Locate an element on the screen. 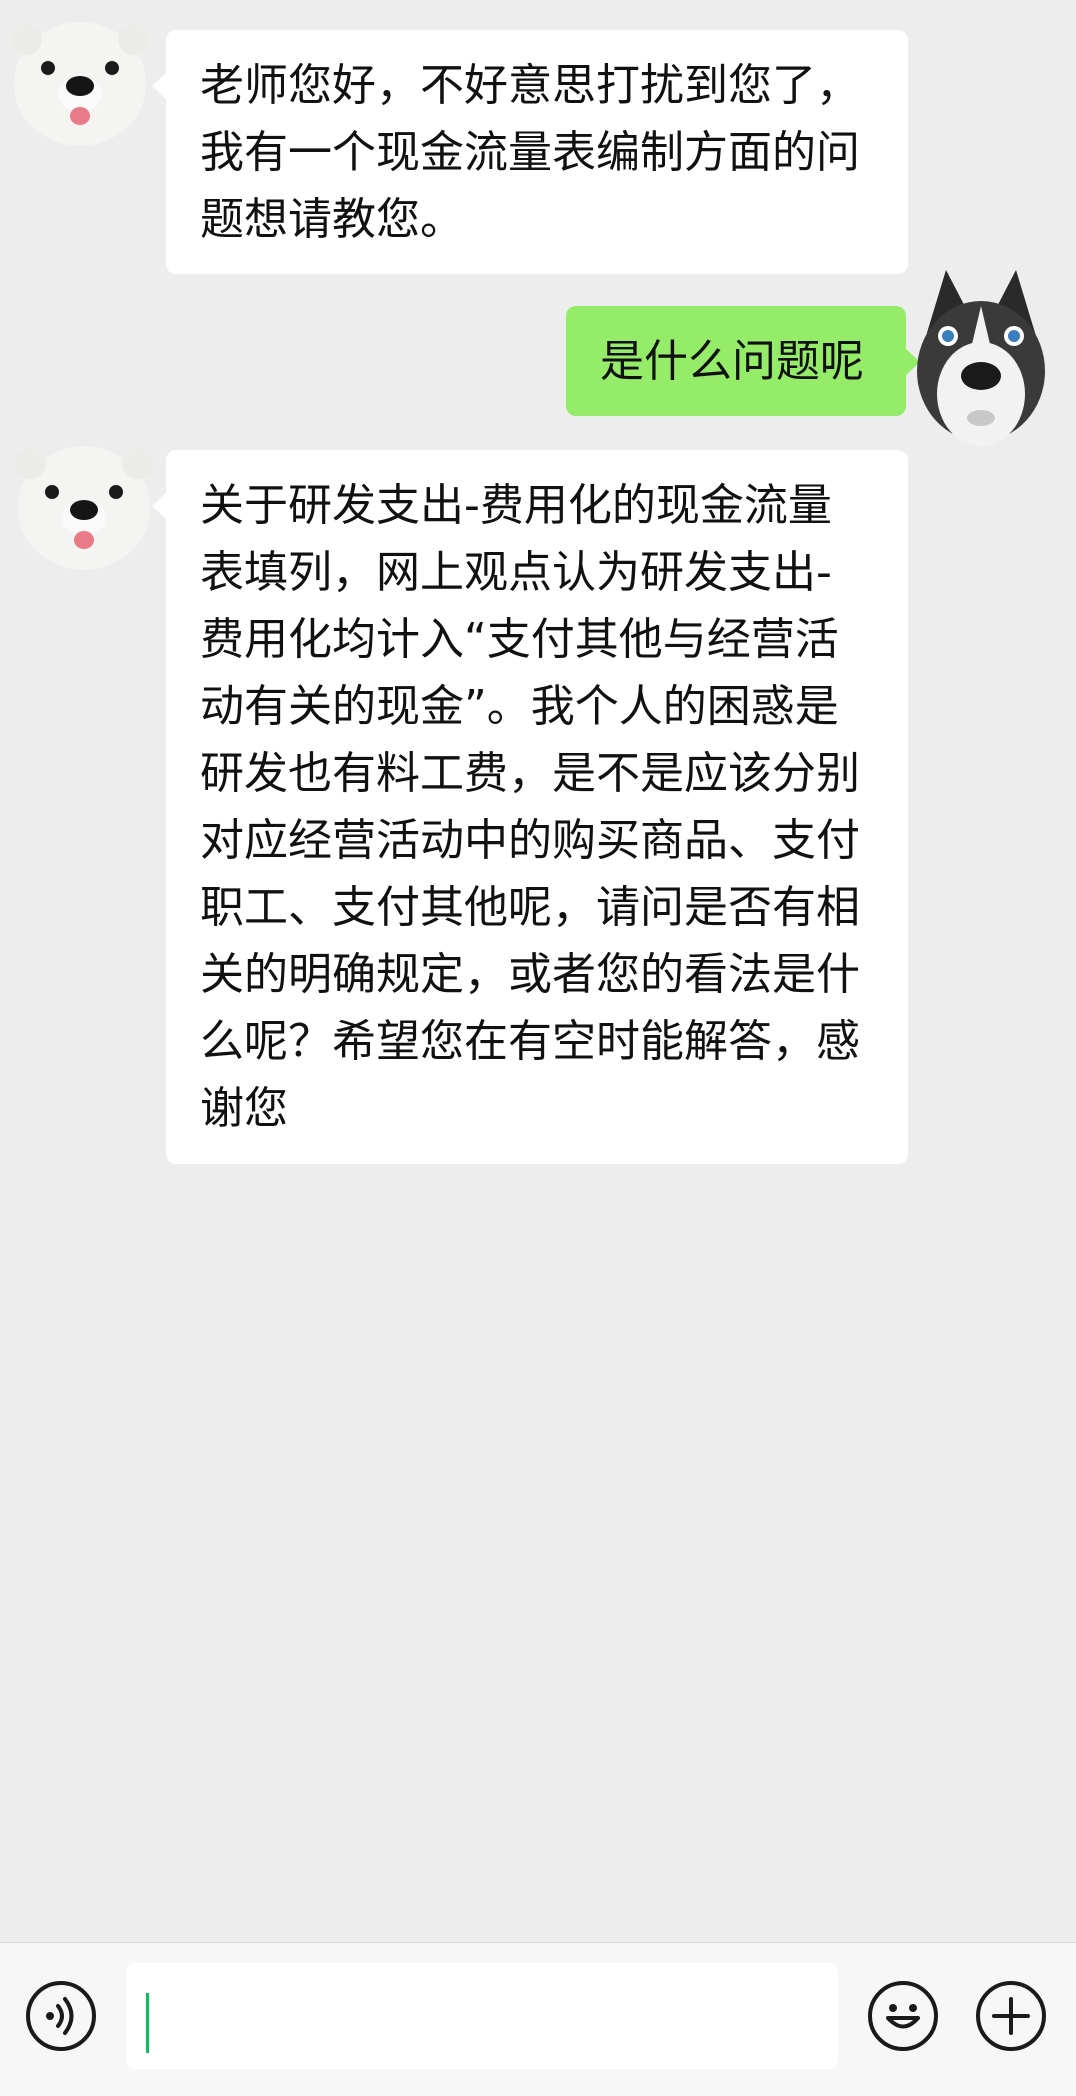 The width and height of the screenshot is (1076, 2096). message-input is located at coordinates (482, 2016).